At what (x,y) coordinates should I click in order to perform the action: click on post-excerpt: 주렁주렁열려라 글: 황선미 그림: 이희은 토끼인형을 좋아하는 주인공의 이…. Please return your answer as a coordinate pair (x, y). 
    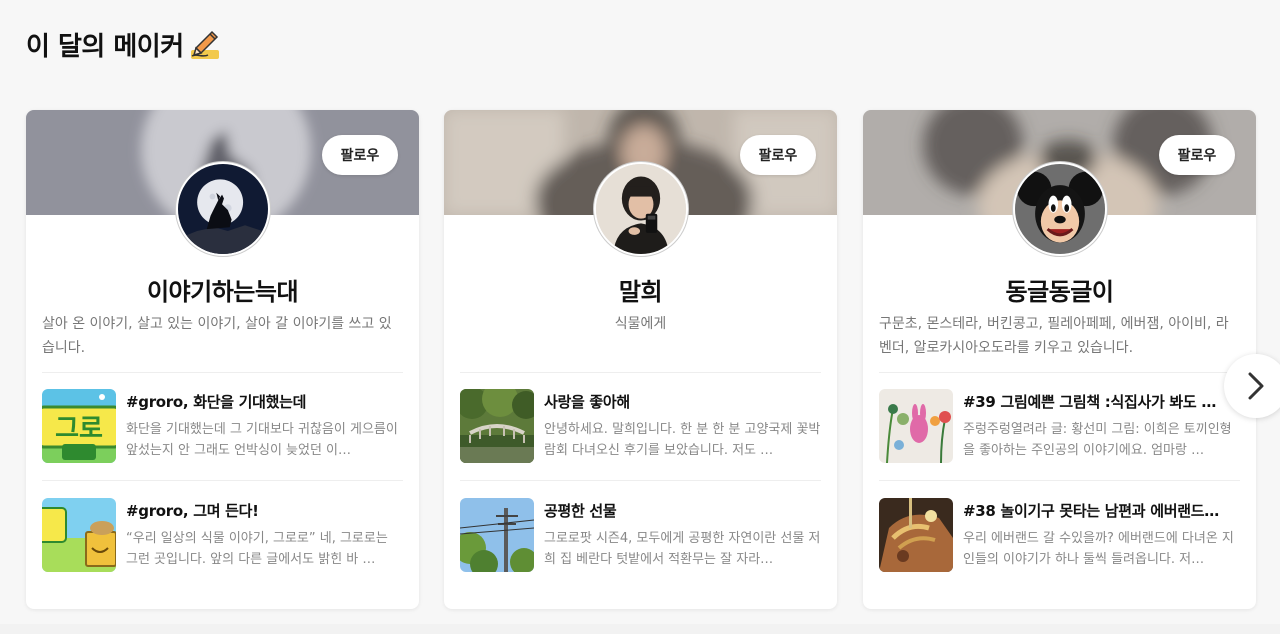
    Looking at the image, I should click on (1101, 440).